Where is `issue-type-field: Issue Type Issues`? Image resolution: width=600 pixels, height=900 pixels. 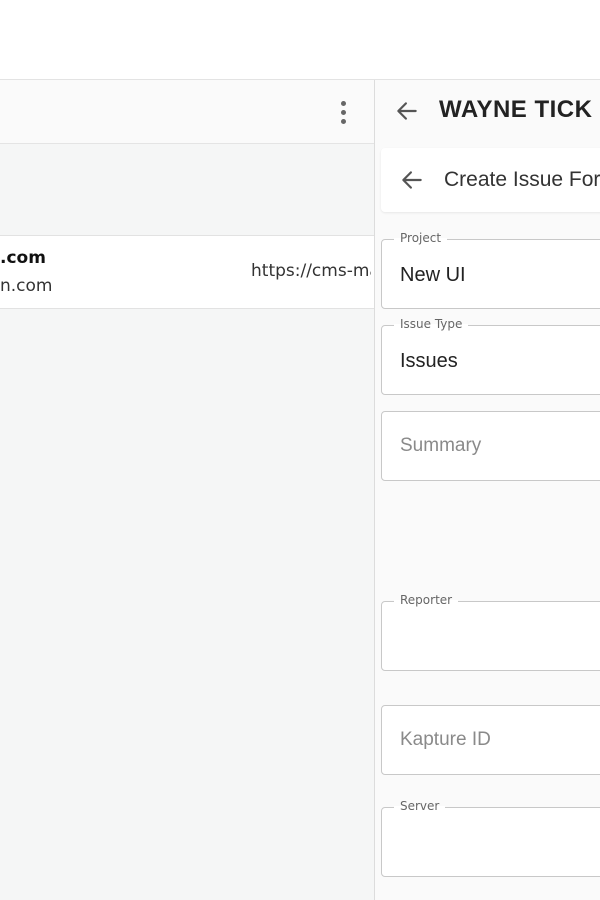
issue-type-field: Issue Type Issues is located at coordinates (490, 356).